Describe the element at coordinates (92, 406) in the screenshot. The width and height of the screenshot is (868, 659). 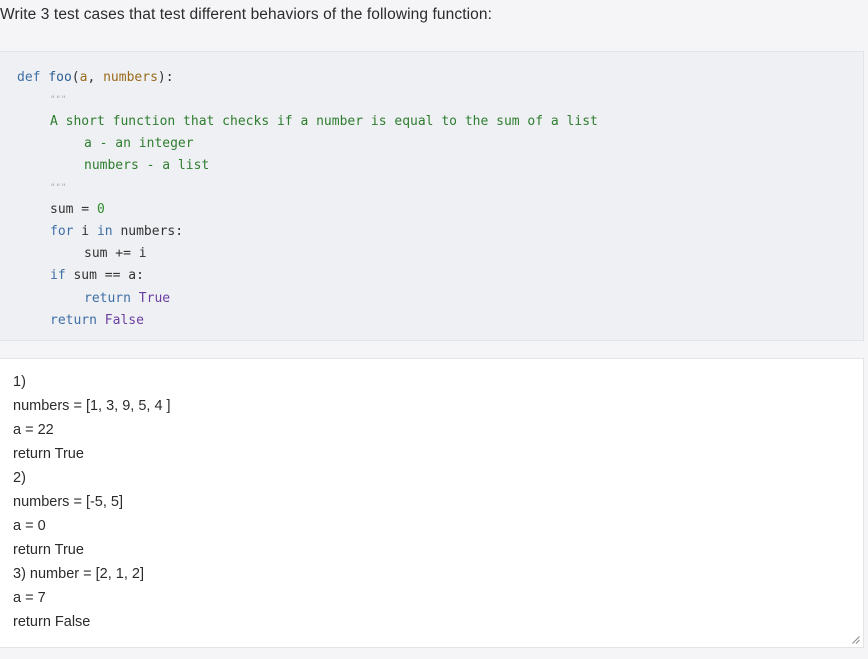
I see `answer-line: numbers = [1, 3, 9, 5, 4 ]` at that location.